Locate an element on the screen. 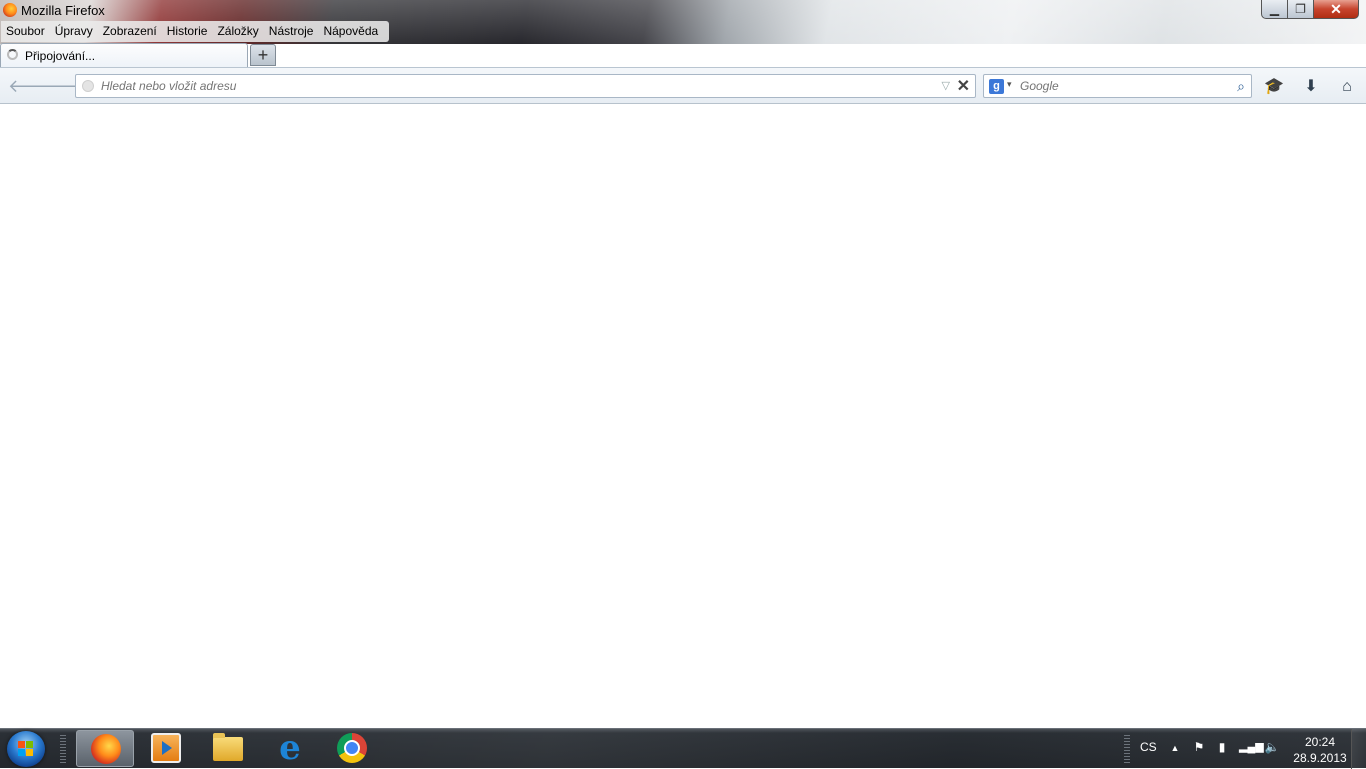  firefox-icon is located at coordinates (106, 749).